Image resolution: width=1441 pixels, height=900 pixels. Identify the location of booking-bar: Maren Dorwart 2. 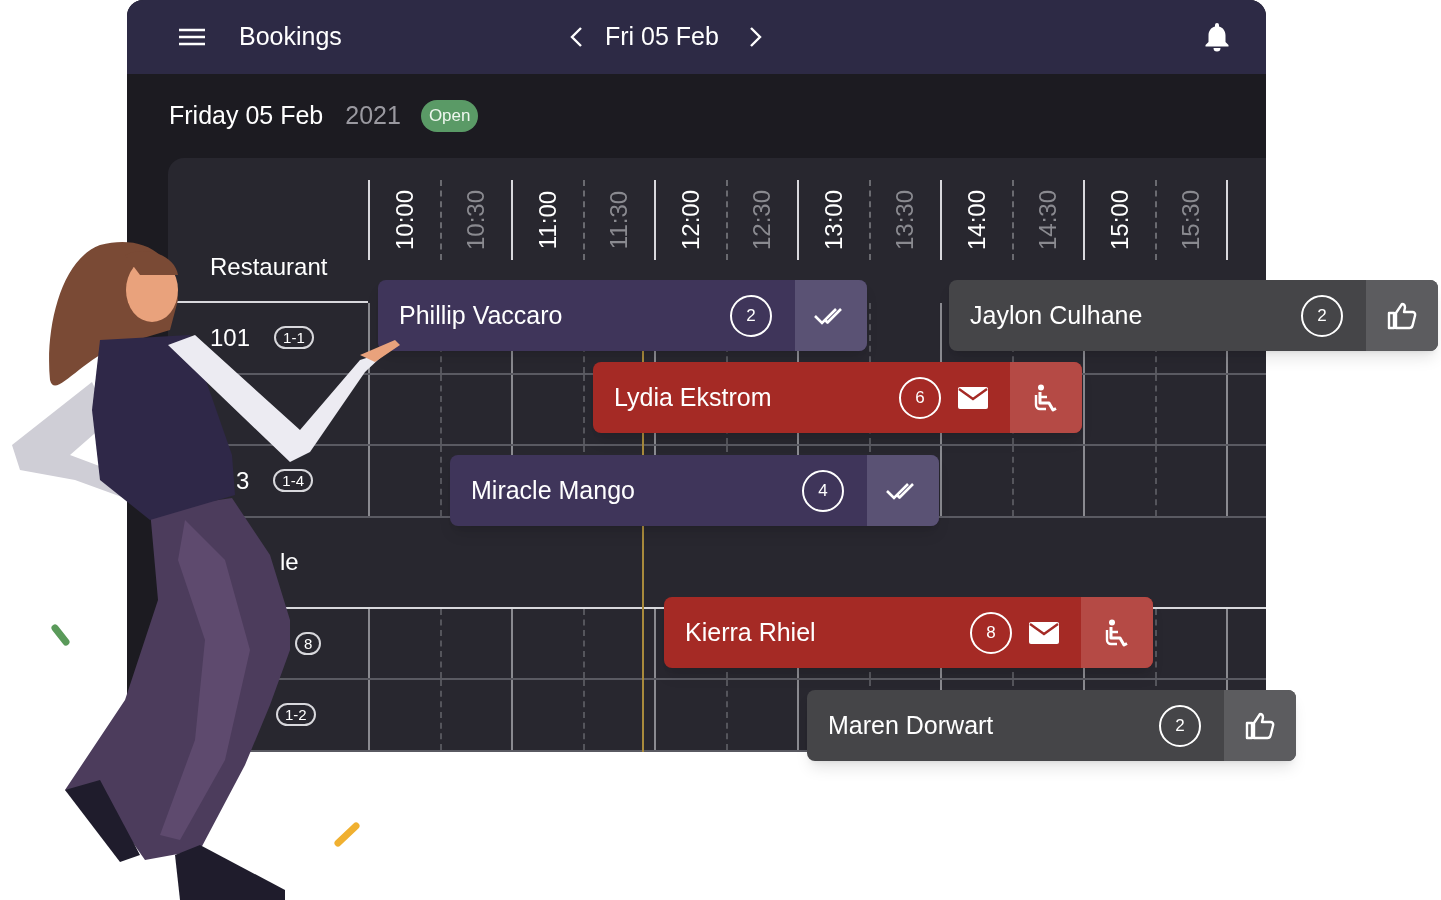
(1051, 725).